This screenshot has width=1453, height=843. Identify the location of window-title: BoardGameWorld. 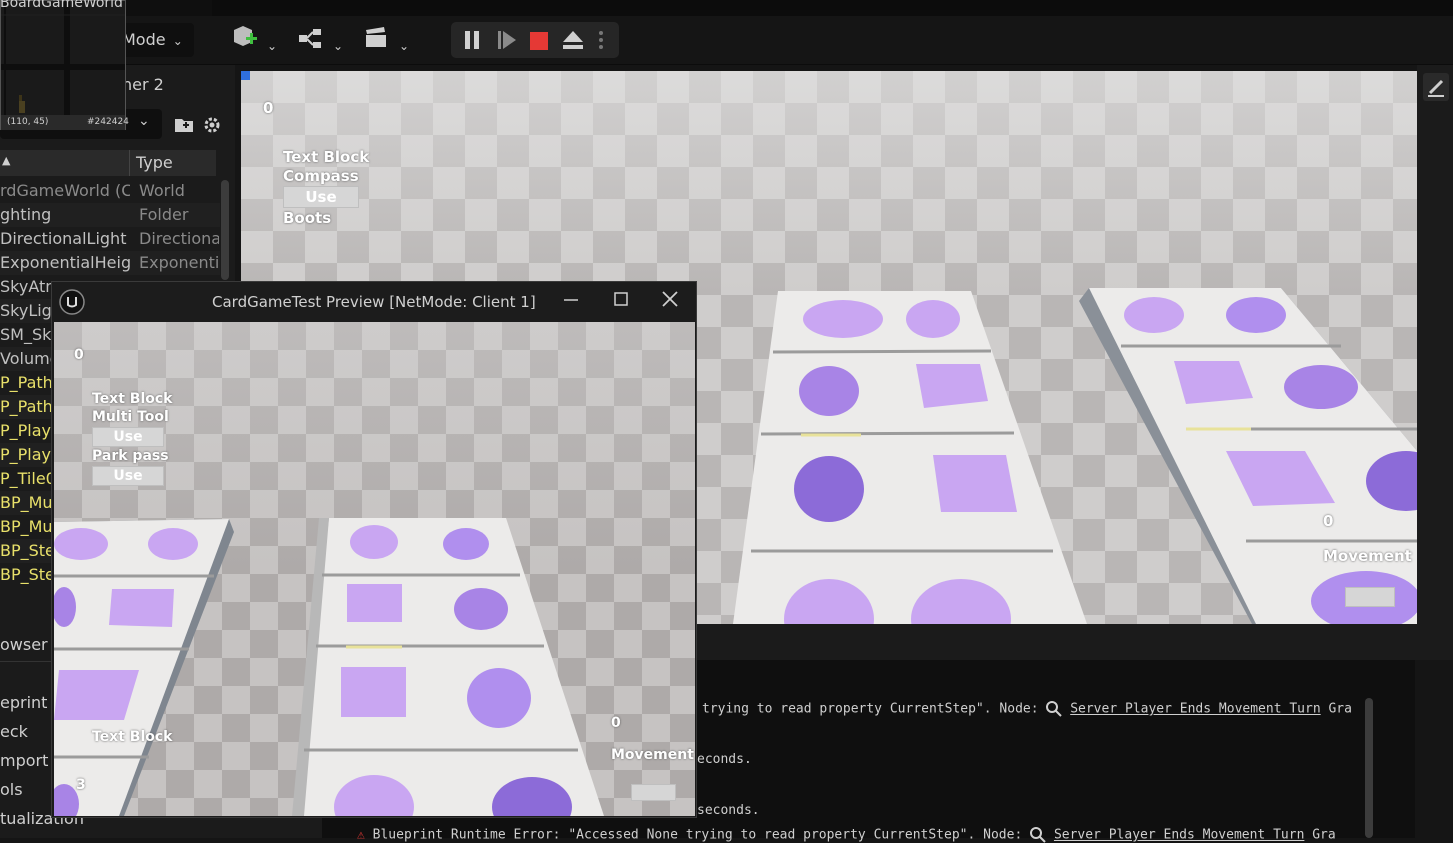
(61, 5).